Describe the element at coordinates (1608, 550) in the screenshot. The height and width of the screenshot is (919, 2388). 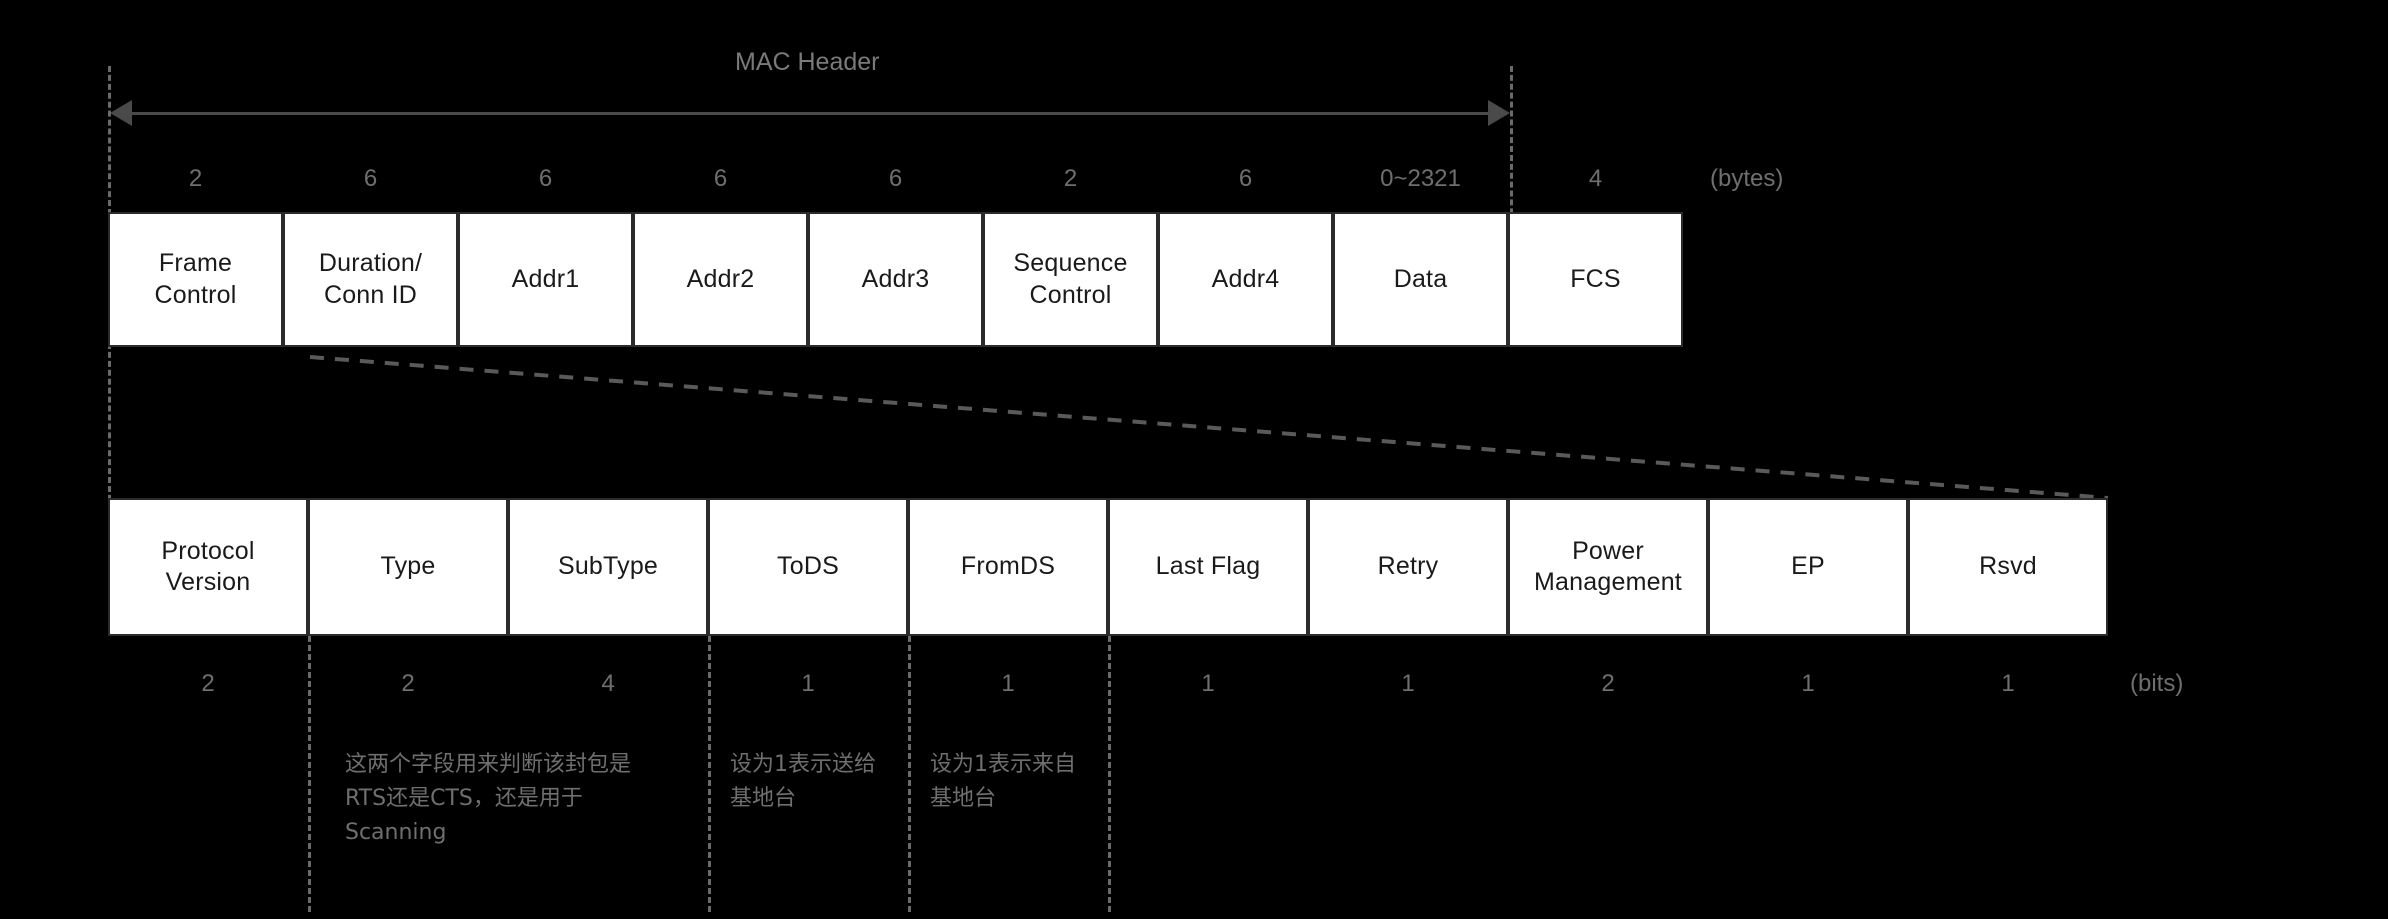
I see `field-label-line1: Power` at that location.